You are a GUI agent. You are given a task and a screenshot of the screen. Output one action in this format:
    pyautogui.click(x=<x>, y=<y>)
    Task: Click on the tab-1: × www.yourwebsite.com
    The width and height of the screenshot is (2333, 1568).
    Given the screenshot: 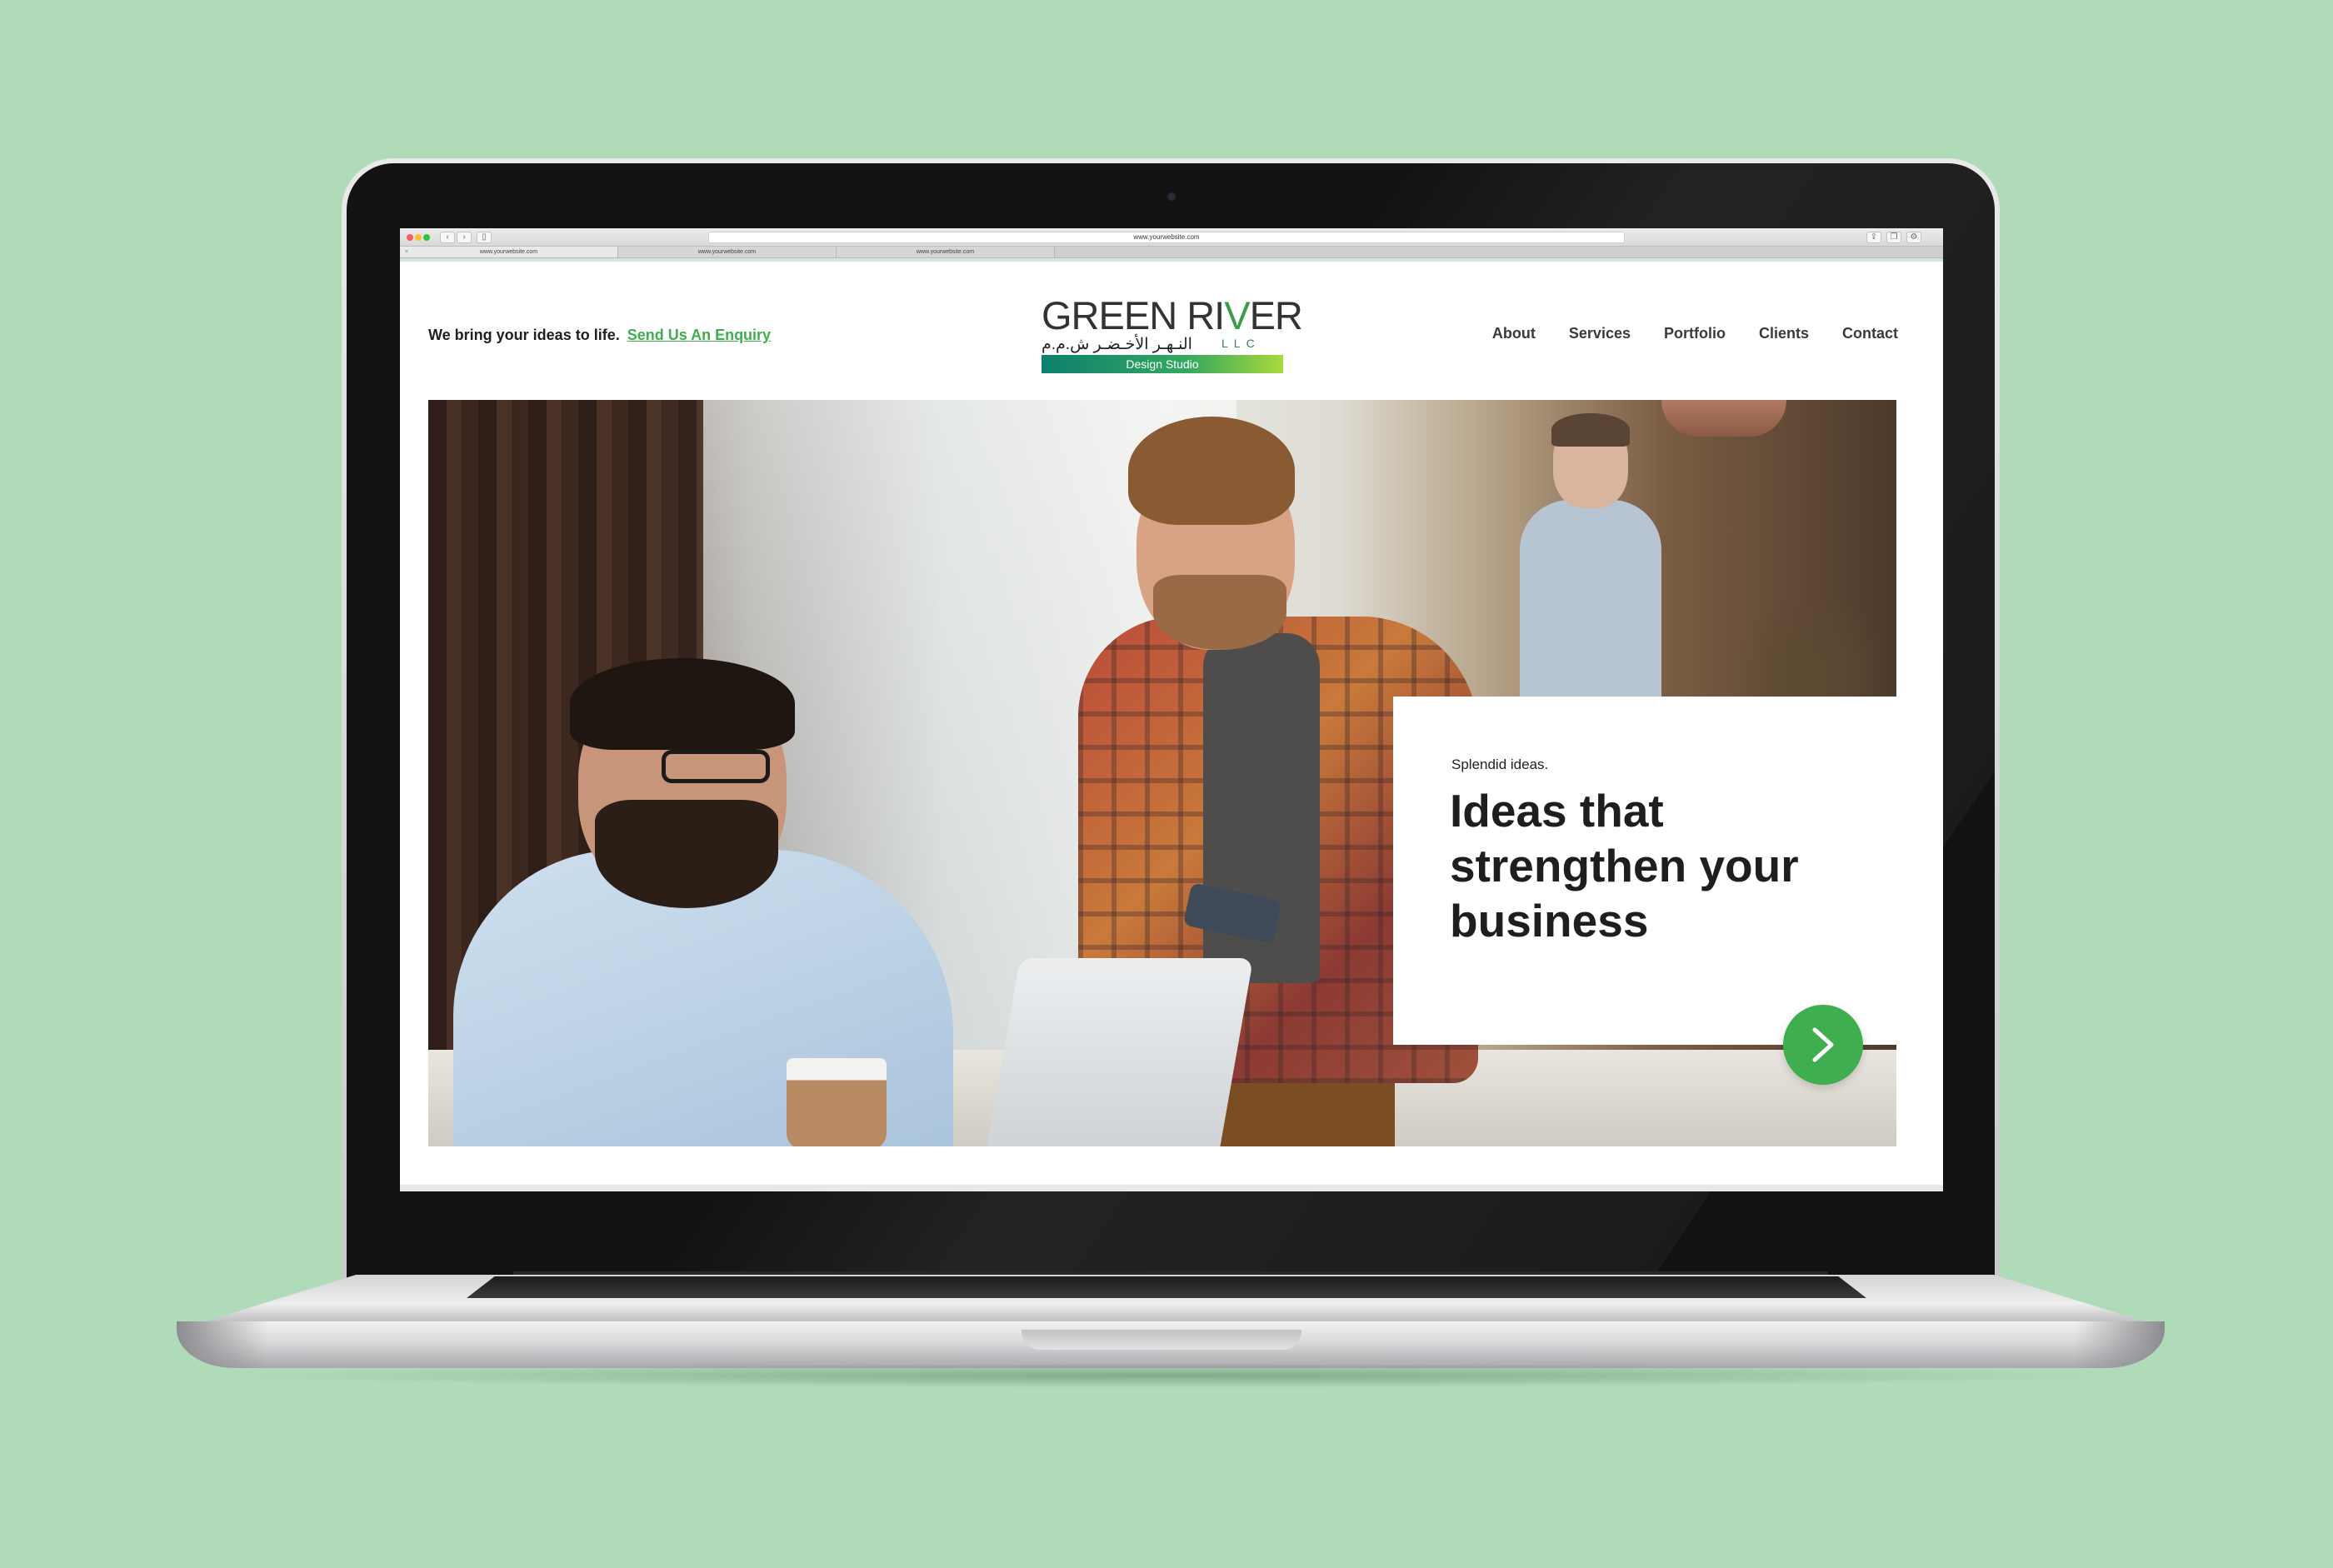 What is the action you would take?
    pyautogui.click(x=509, y=252)
    